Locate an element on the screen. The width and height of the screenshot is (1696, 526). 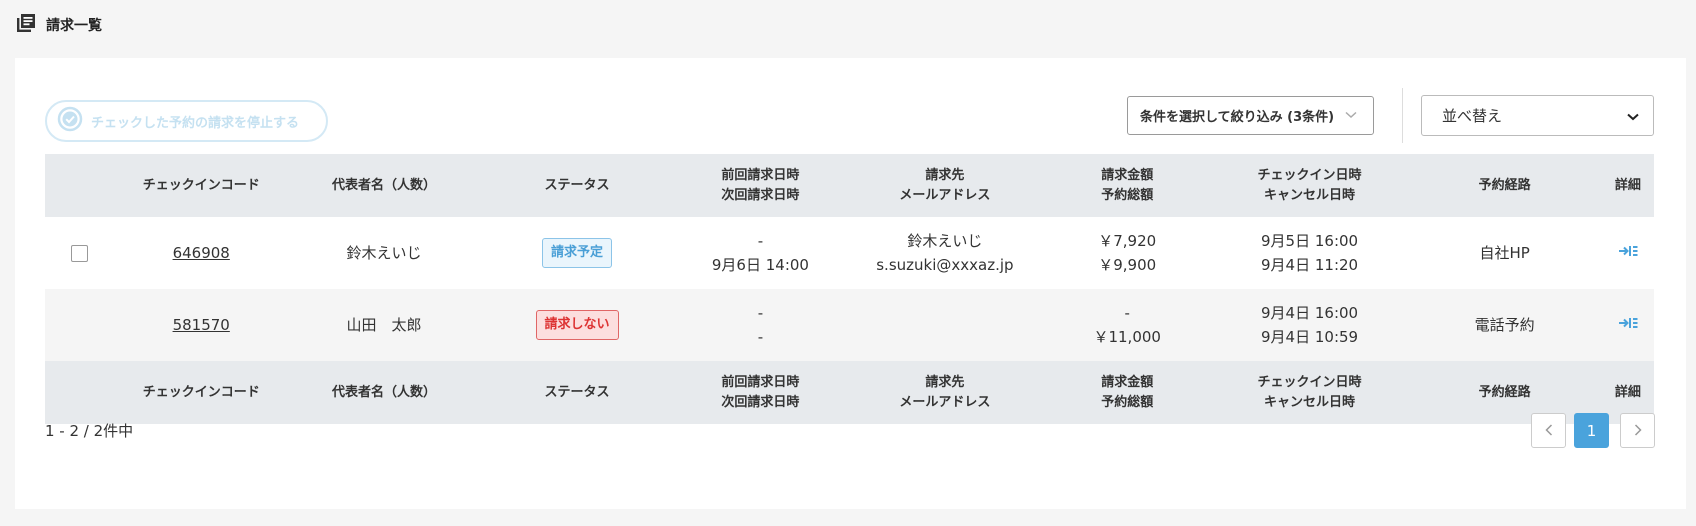
header-checkin: チェックイン日時 キャンセル日時 is located at coordinates (1309, 185).